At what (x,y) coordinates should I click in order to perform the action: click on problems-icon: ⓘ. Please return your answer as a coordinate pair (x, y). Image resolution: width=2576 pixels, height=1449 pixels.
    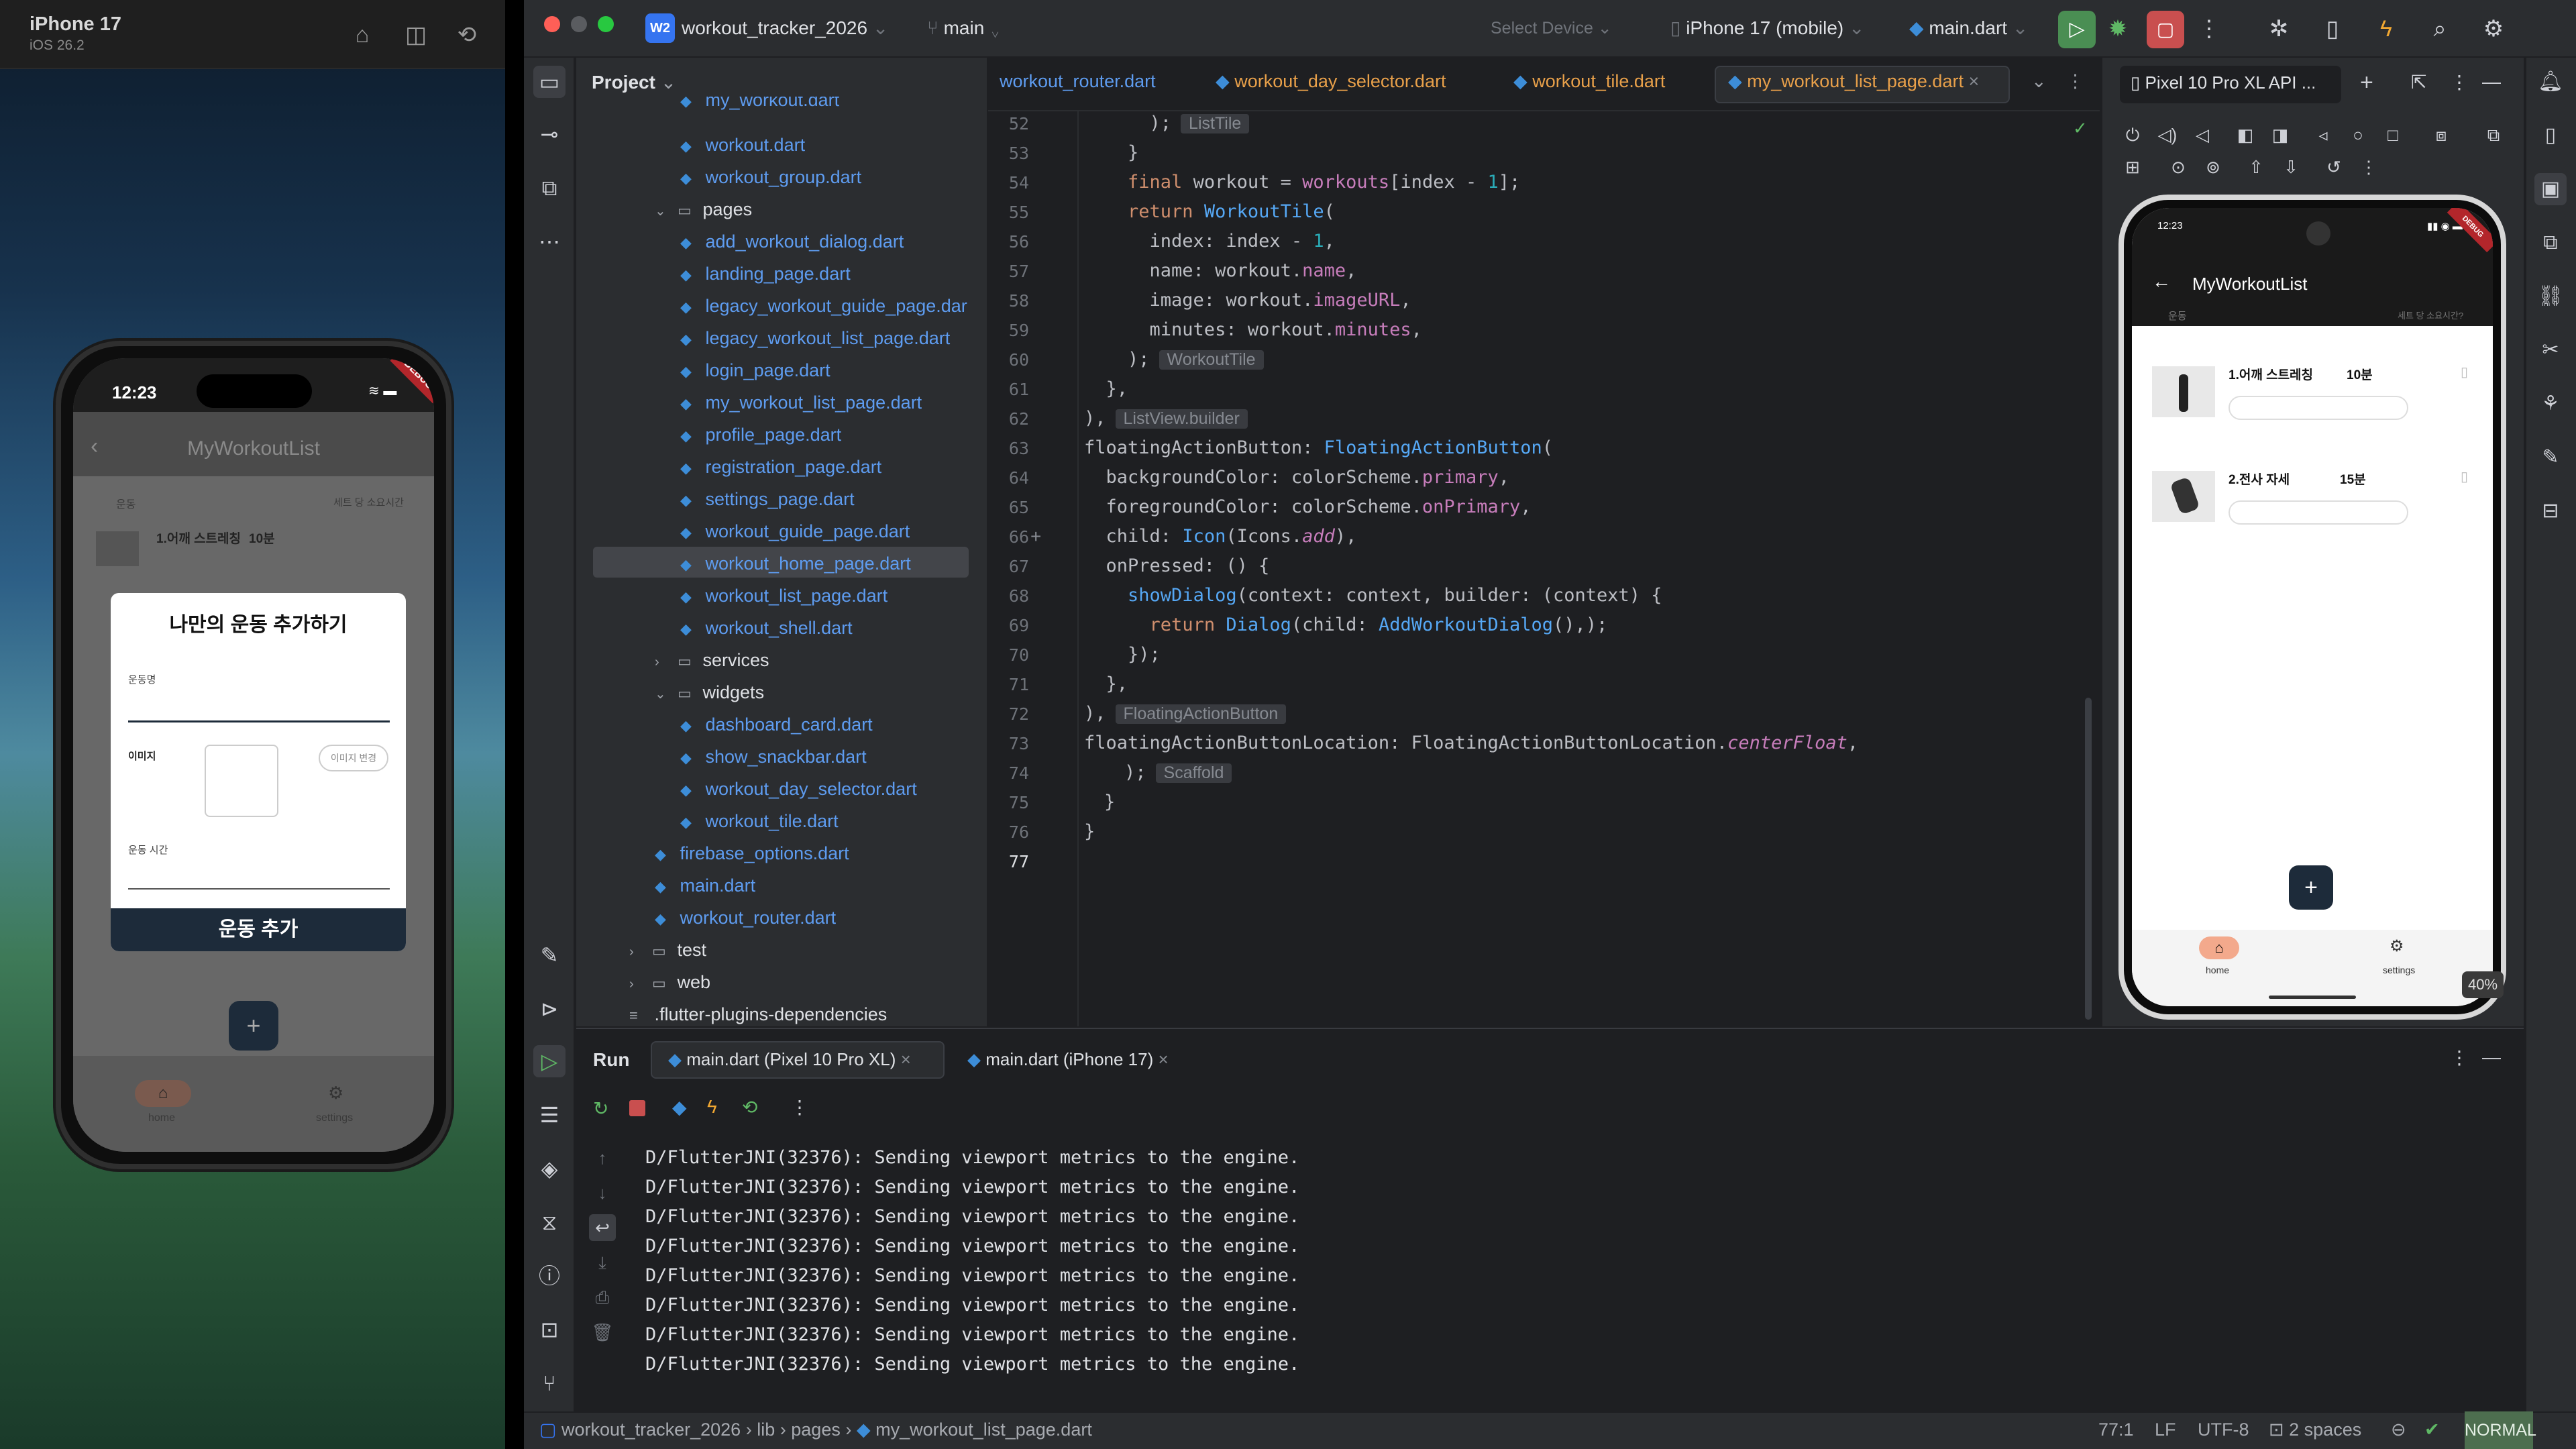
    Looking at the image, I should click on (549, 1276).